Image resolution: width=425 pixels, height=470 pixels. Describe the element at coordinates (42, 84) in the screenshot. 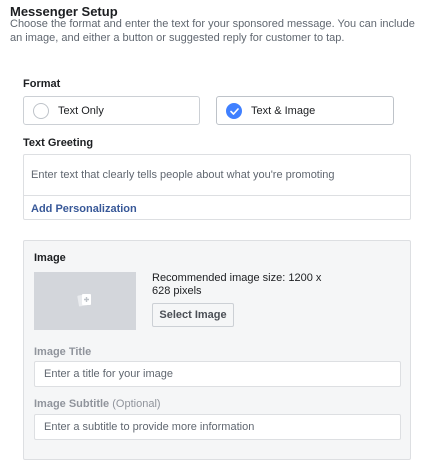

I see `format-label: Format` at that location.